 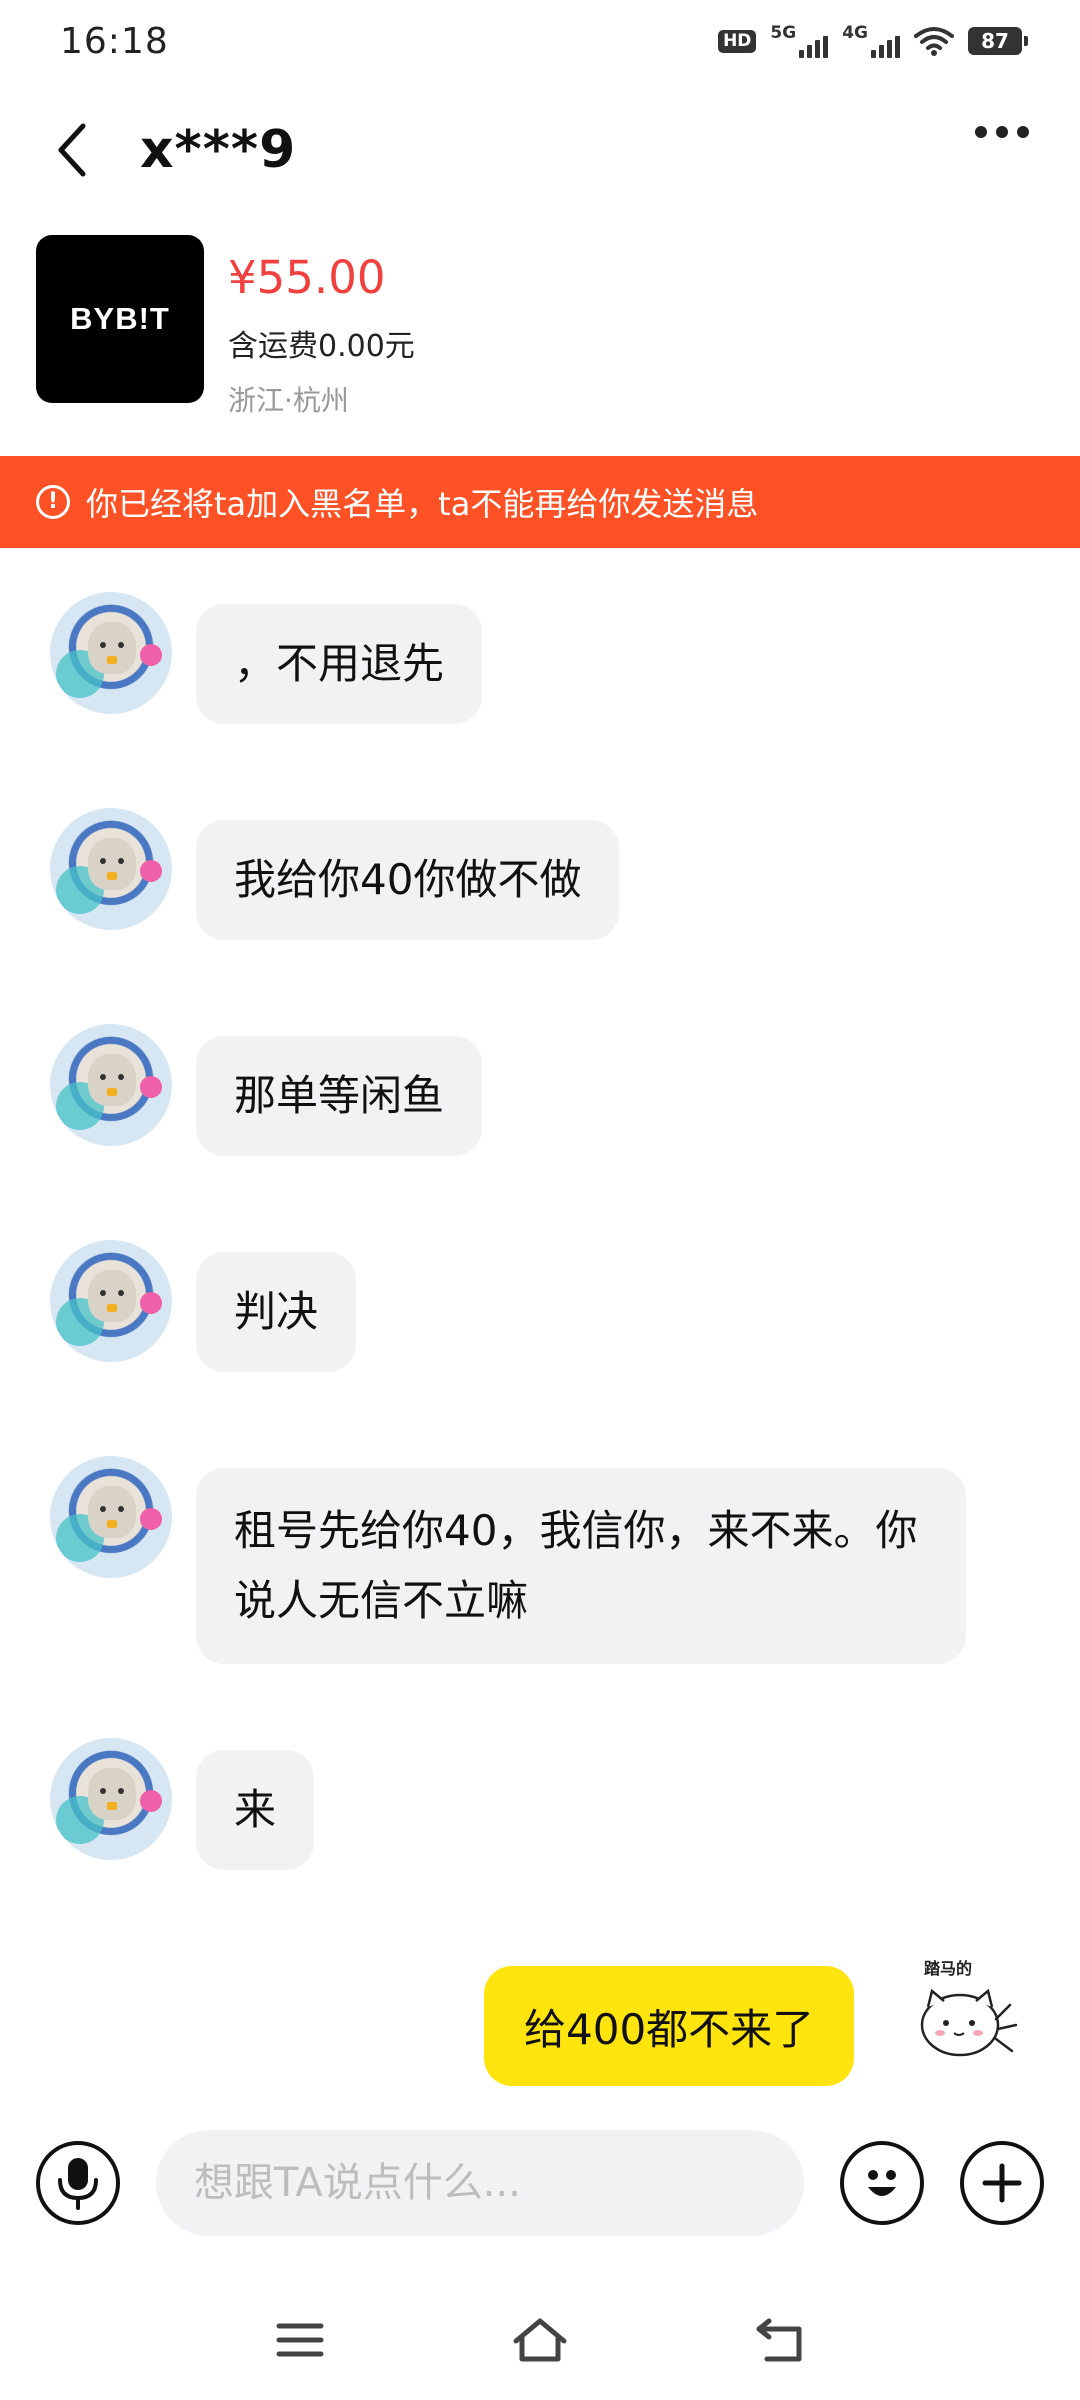 I want to click on own-avatar-sticker-text: 踏马的, so click(x=948, y=1968).